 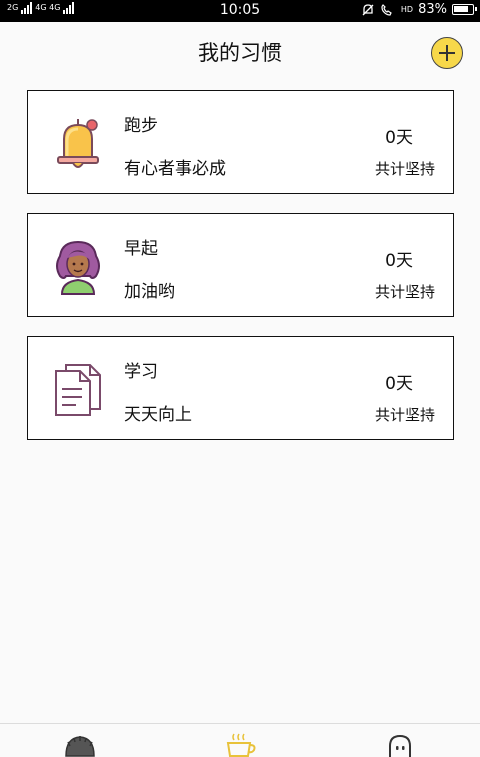 I want to click on habit-card-early-rise: 早起 加油哟 0天 共计坚持, so click(x=240, y=265).